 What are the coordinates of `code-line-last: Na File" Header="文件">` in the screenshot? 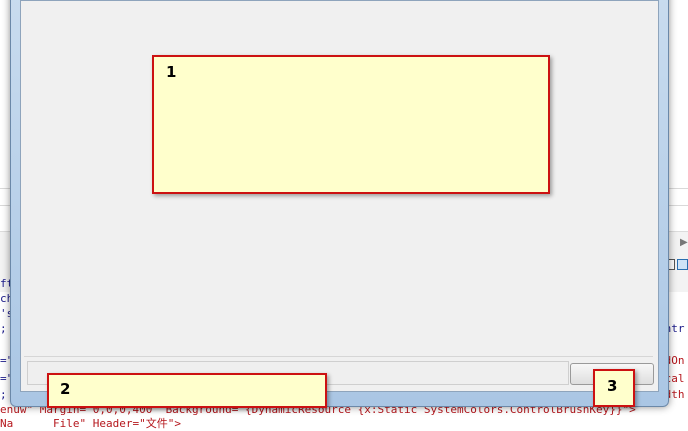 It's located at (90, 423).